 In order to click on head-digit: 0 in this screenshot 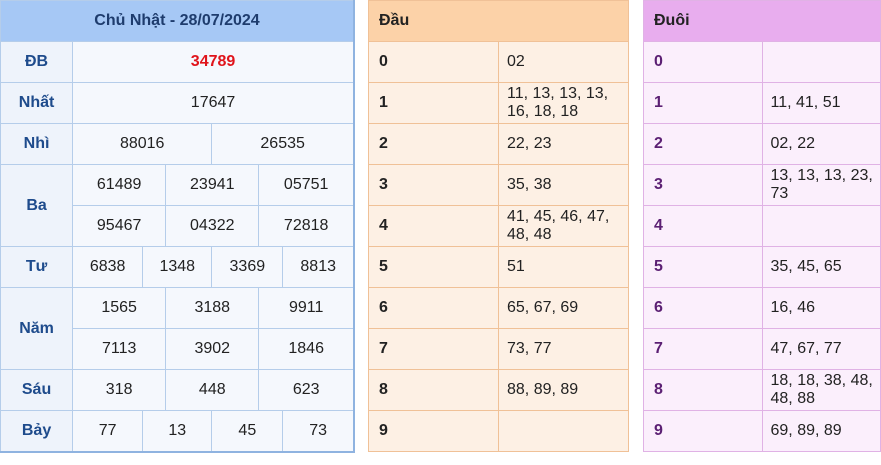, I will do `click(433, 62)`.